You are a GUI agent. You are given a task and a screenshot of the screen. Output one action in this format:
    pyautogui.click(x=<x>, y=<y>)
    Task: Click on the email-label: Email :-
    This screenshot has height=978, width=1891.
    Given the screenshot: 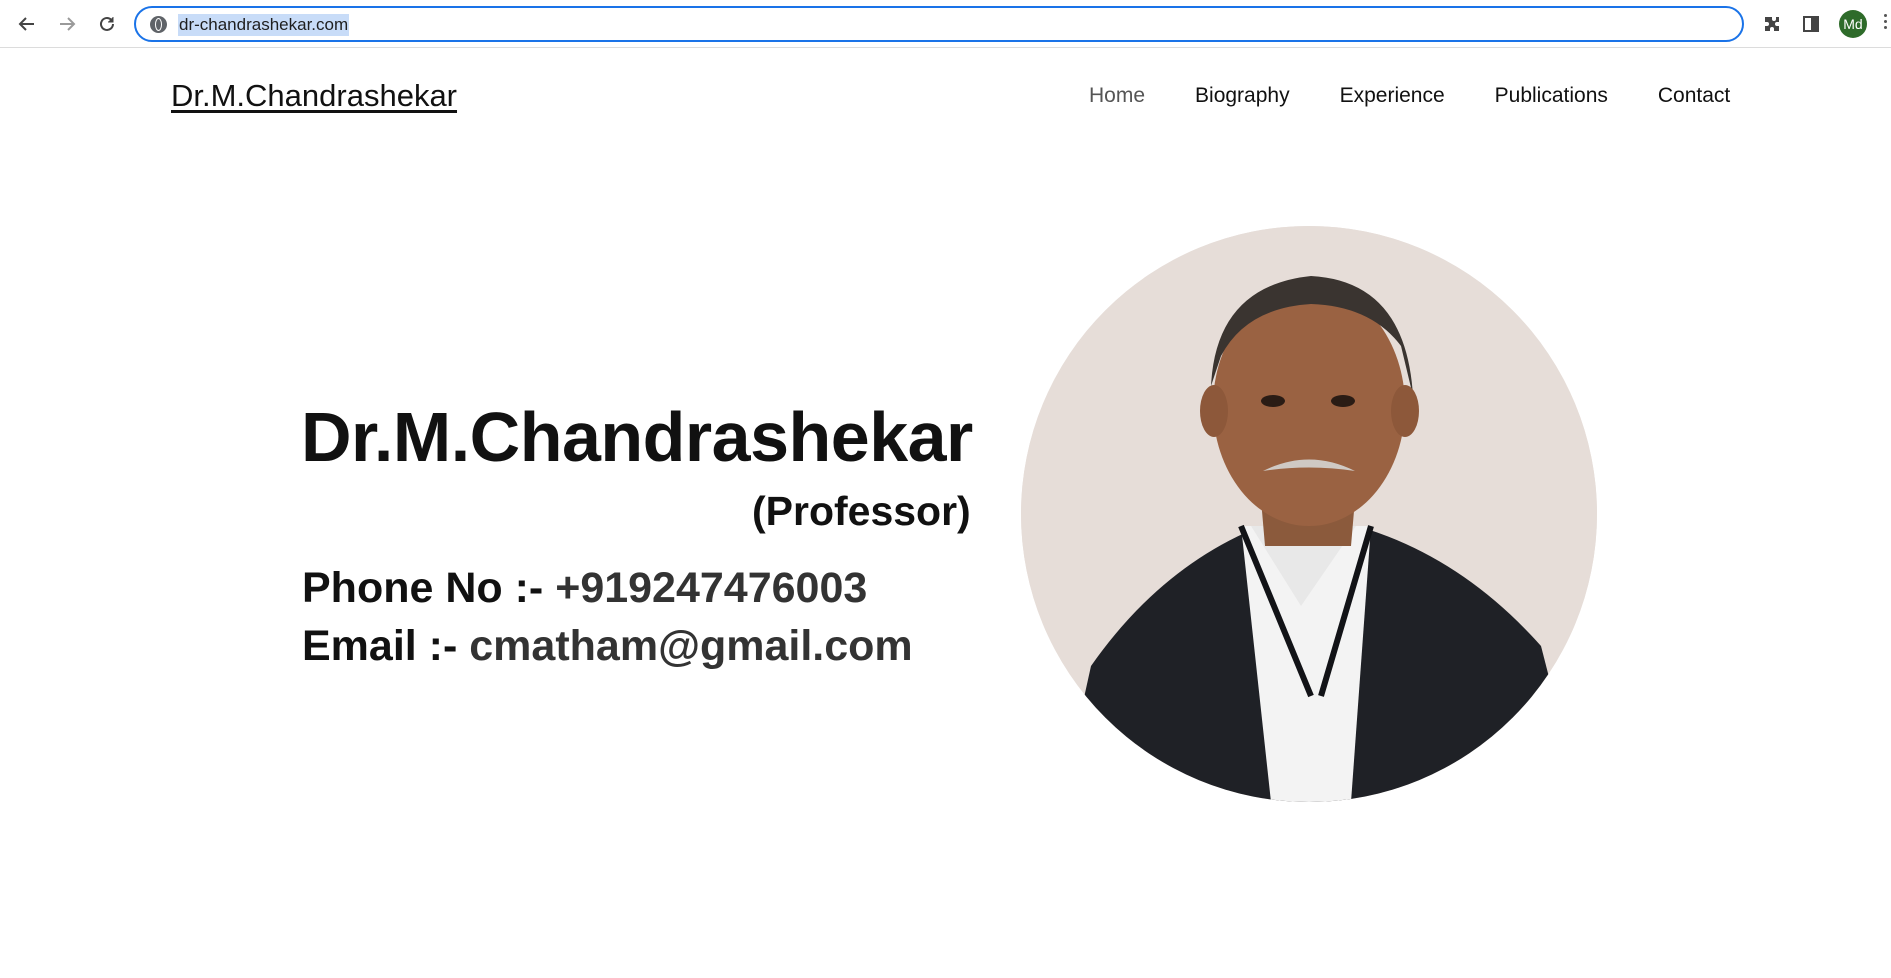 What is the action you would take?
    pyautogui.click(x=380, y=646)
    